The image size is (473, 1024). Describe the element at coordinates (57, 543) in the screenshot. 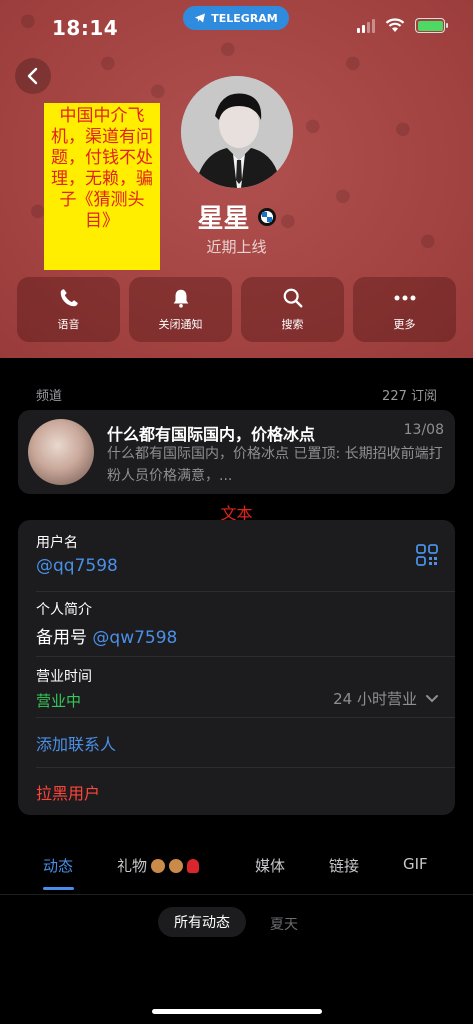

I see `username-label: 用户名` at that location.